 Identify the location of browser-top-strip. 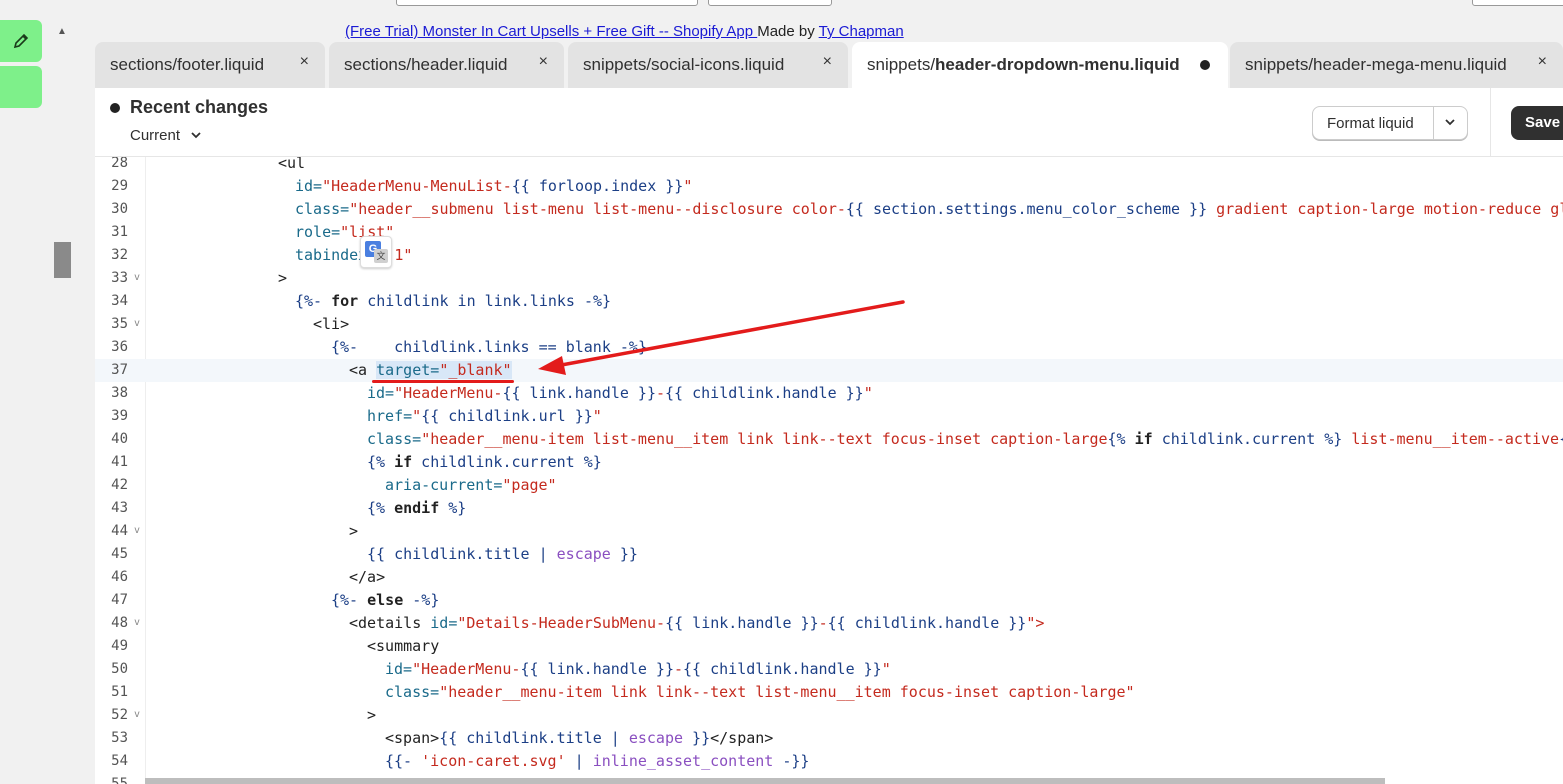
(781, 10).